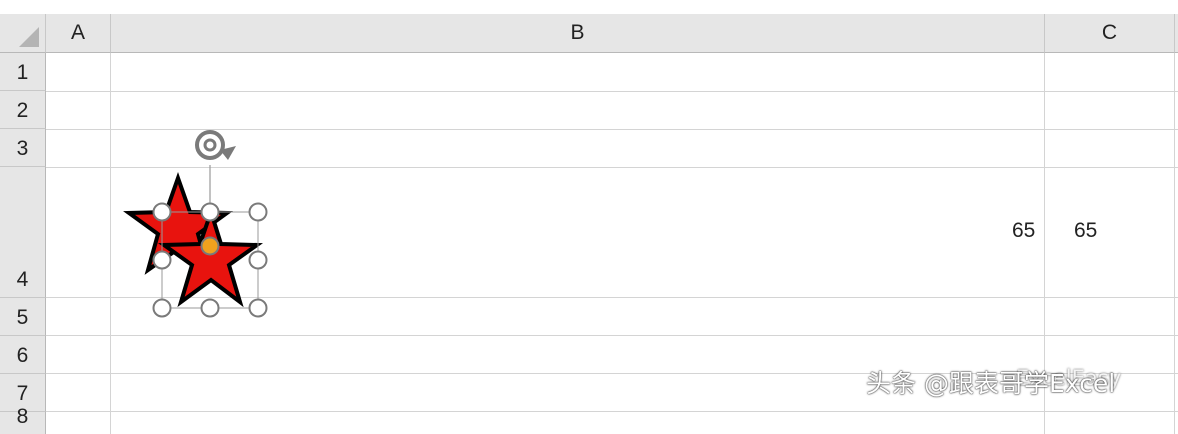 The image size is (1178, 434). What do you see at coordinates (29, 37) in the screenshot?
I see `select-all-triangle-icon` at bounding box center [29, 37].